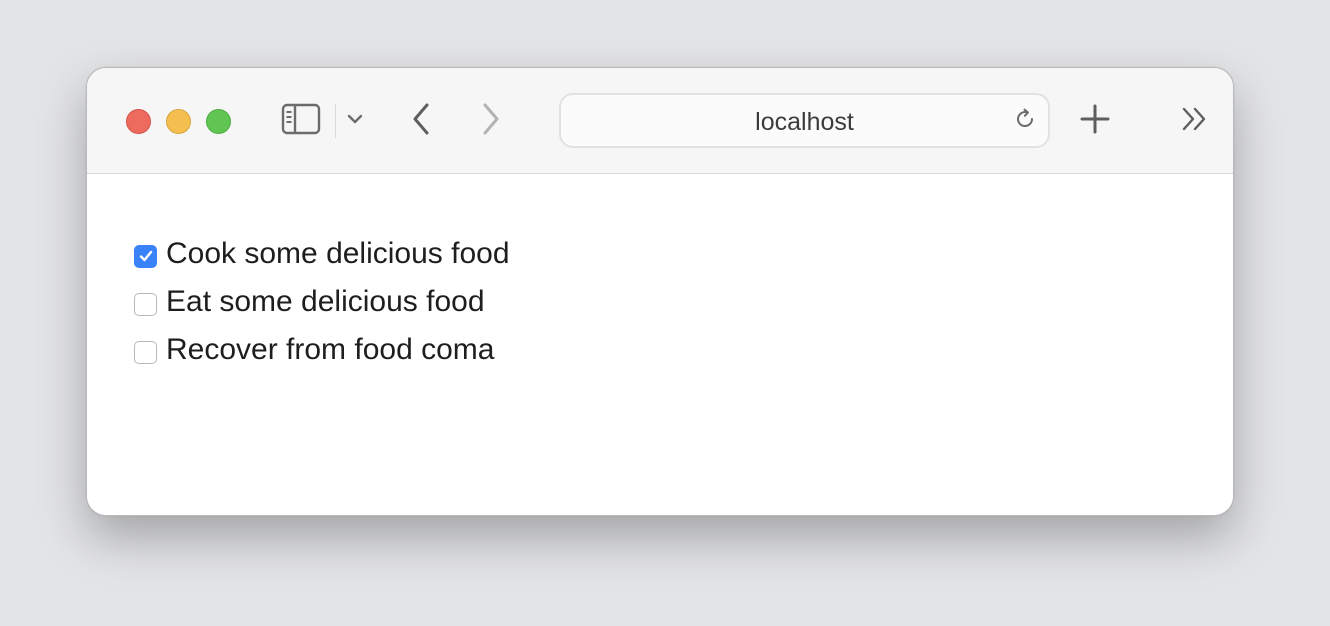  I want to click on address-text: localhost, so click(804, 122).